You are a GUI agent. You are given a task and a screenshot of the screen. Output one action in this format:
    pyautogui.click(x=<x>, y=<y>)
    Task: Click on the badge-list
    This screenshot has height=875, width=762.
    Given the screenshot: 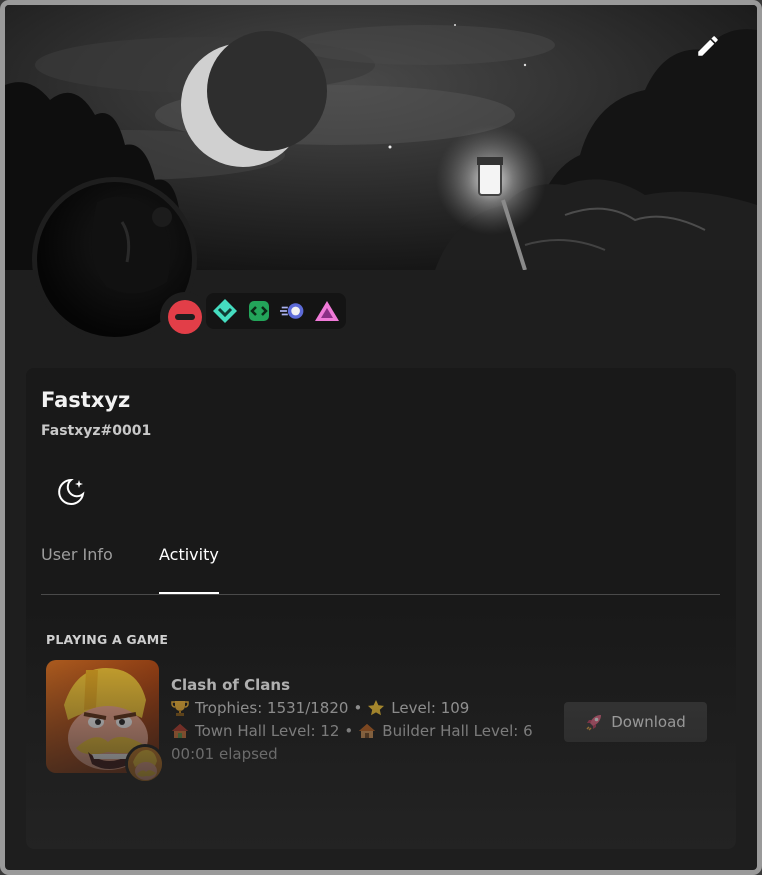 What is the action you would take?
    pyautogui.click(x=276, y=311)
    